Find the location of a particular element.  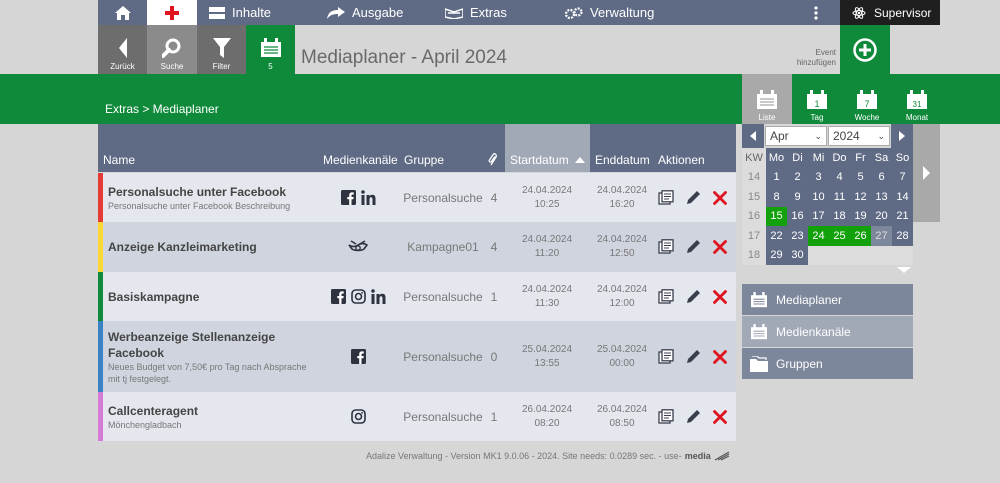

side-menu-gruppen: Gruppen is located at coordinates (827, 363).